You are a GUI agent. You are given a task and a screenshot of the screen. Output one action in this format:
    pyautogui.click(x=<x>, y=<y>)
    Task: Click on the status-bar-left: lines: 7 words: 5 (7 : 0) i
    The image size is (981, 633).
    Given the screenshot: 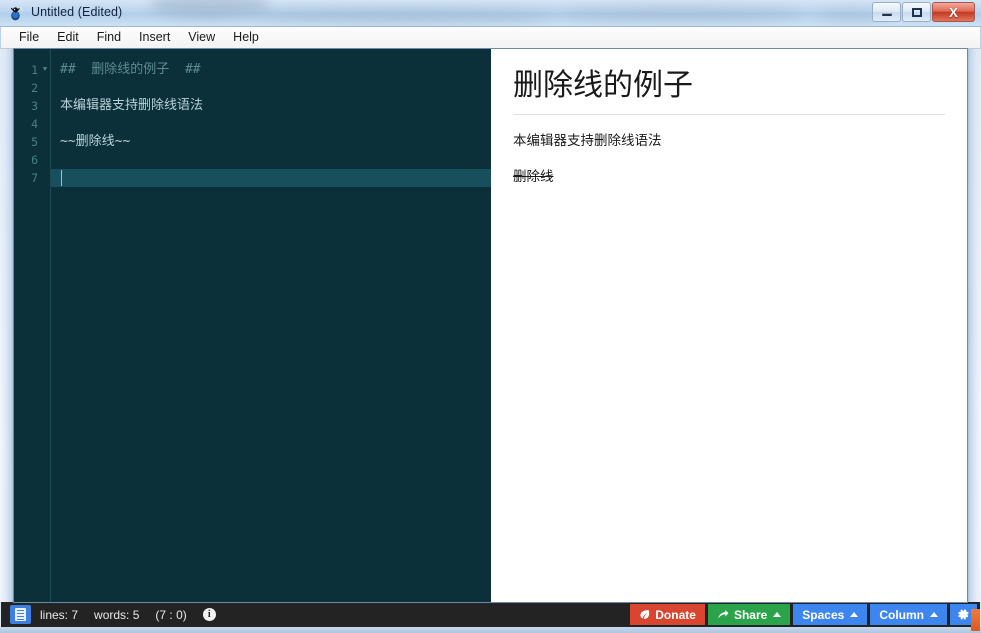 What is the action you would take?
    pyautogui.click(x=113, y=614)
    